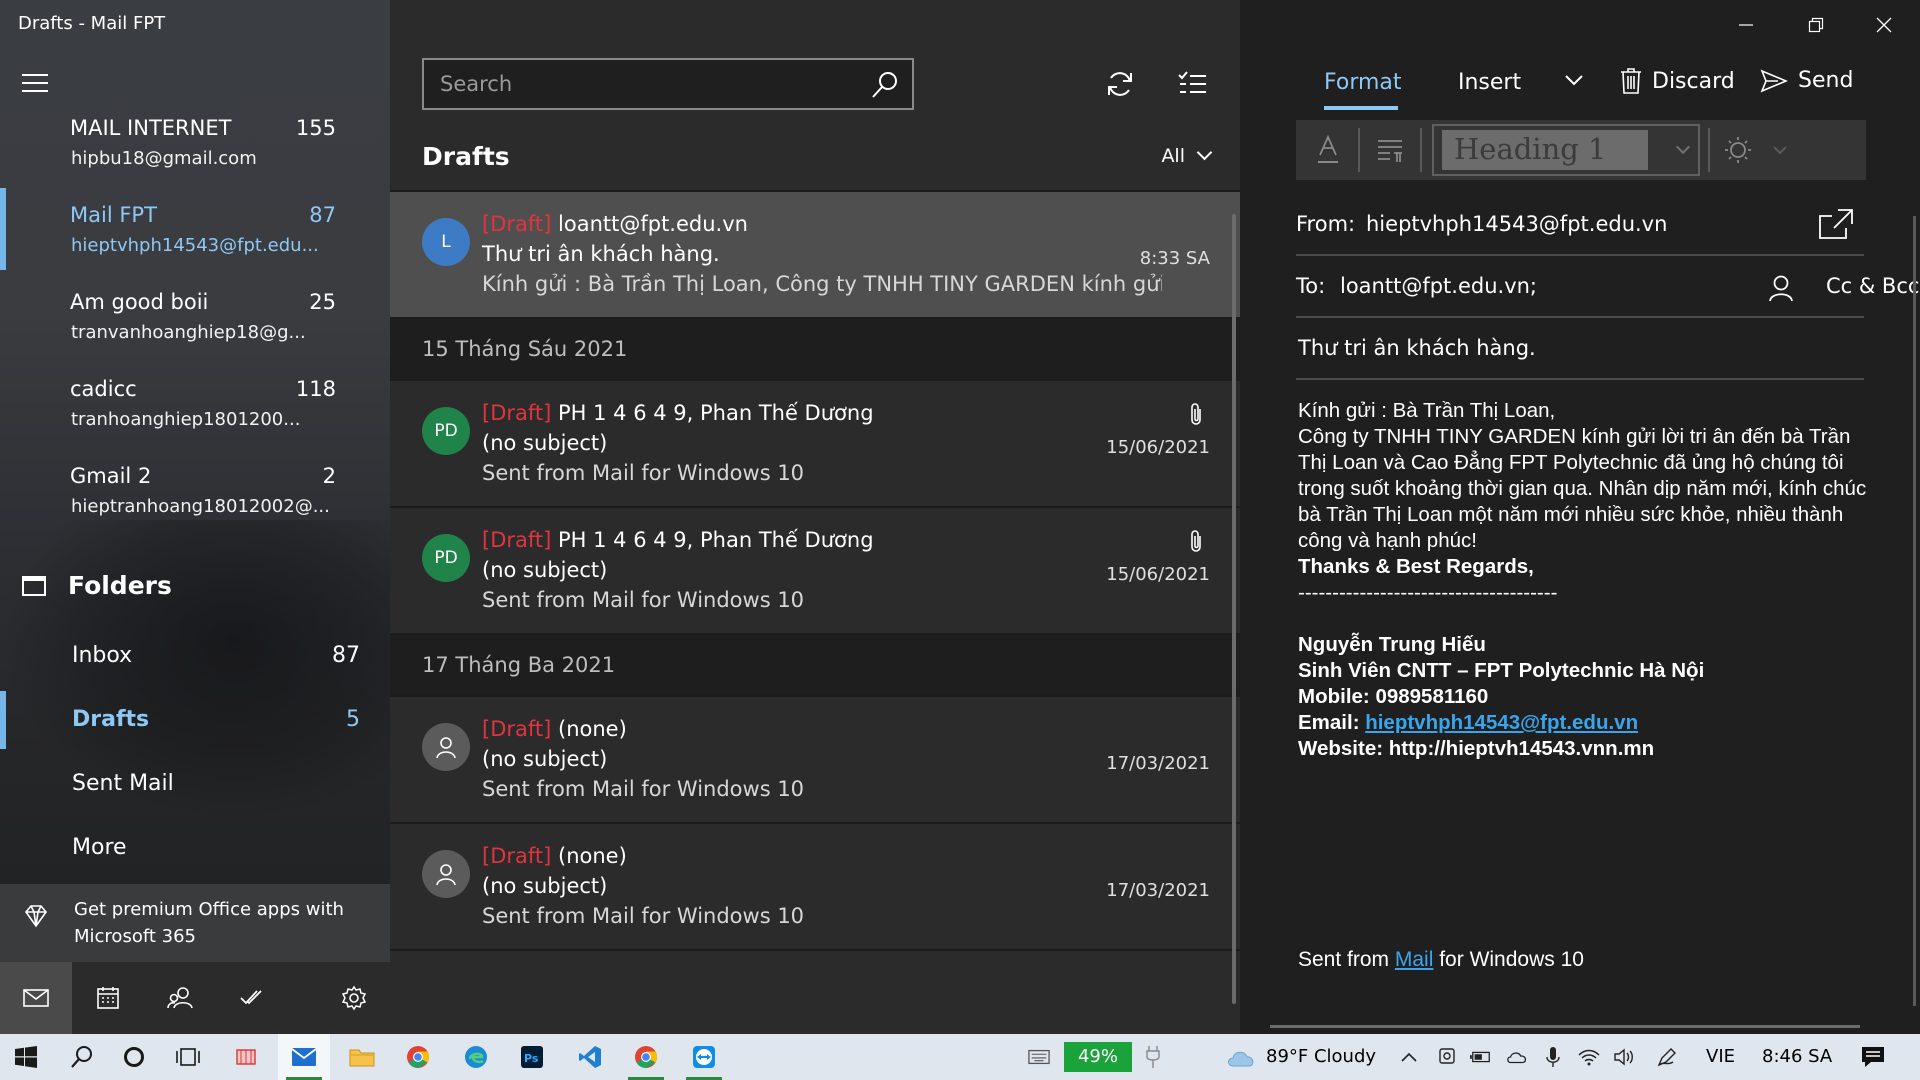 The image size is (1920, 1080). I want to click on theme-dropdown-button, so click(1780, 150).